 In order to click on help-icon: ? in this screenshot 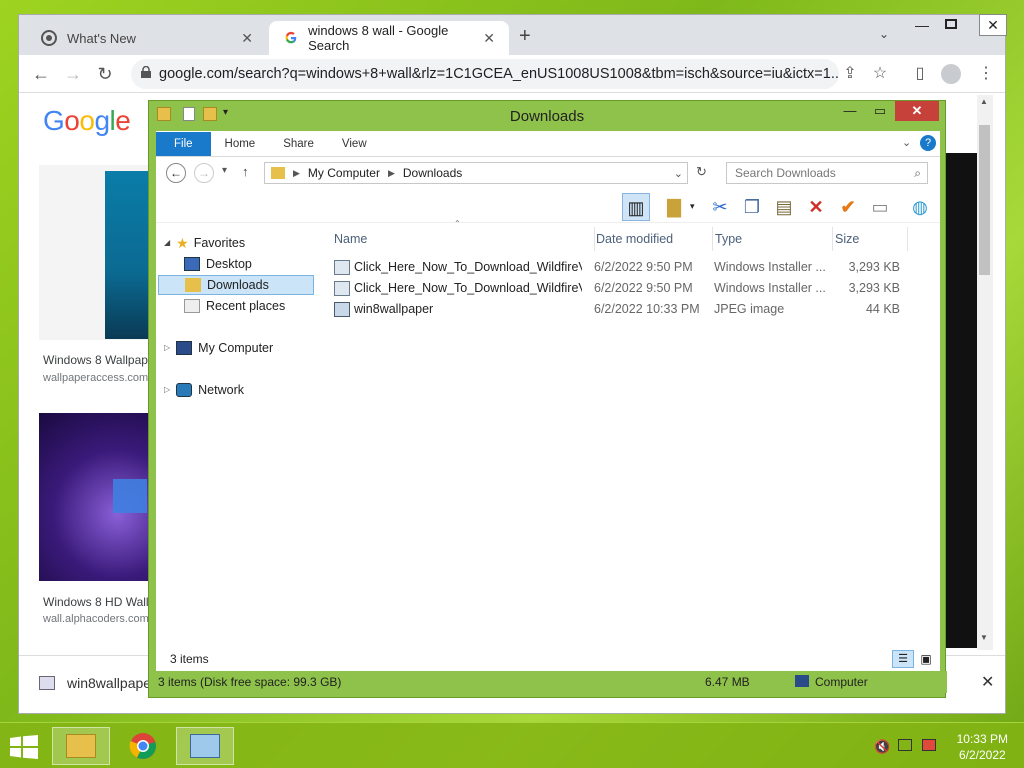, I will do `click(928, 143)`.